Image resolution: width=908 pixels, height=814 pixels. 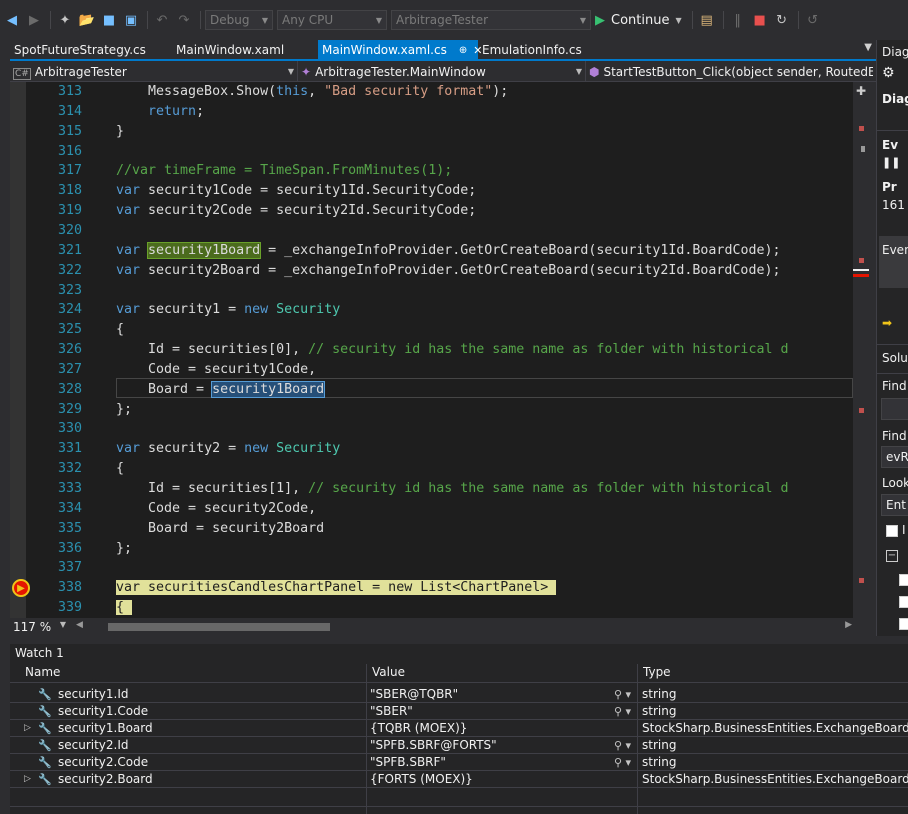 What do you see at coordinates (431, 608) in the screenshot?
I see `code-line: 339 {` at bounding box center [431, 608].